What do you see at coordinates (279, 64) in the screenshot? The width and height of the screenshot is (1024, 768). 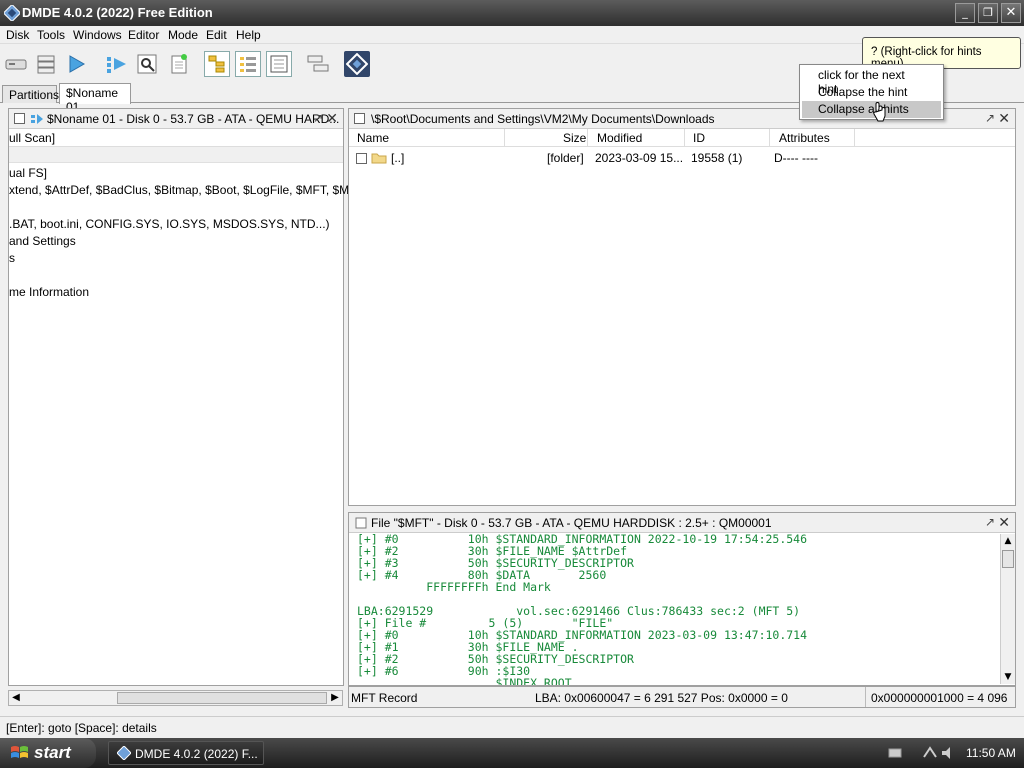 I see `sector-view-icon` at bounding box center [279, 64].